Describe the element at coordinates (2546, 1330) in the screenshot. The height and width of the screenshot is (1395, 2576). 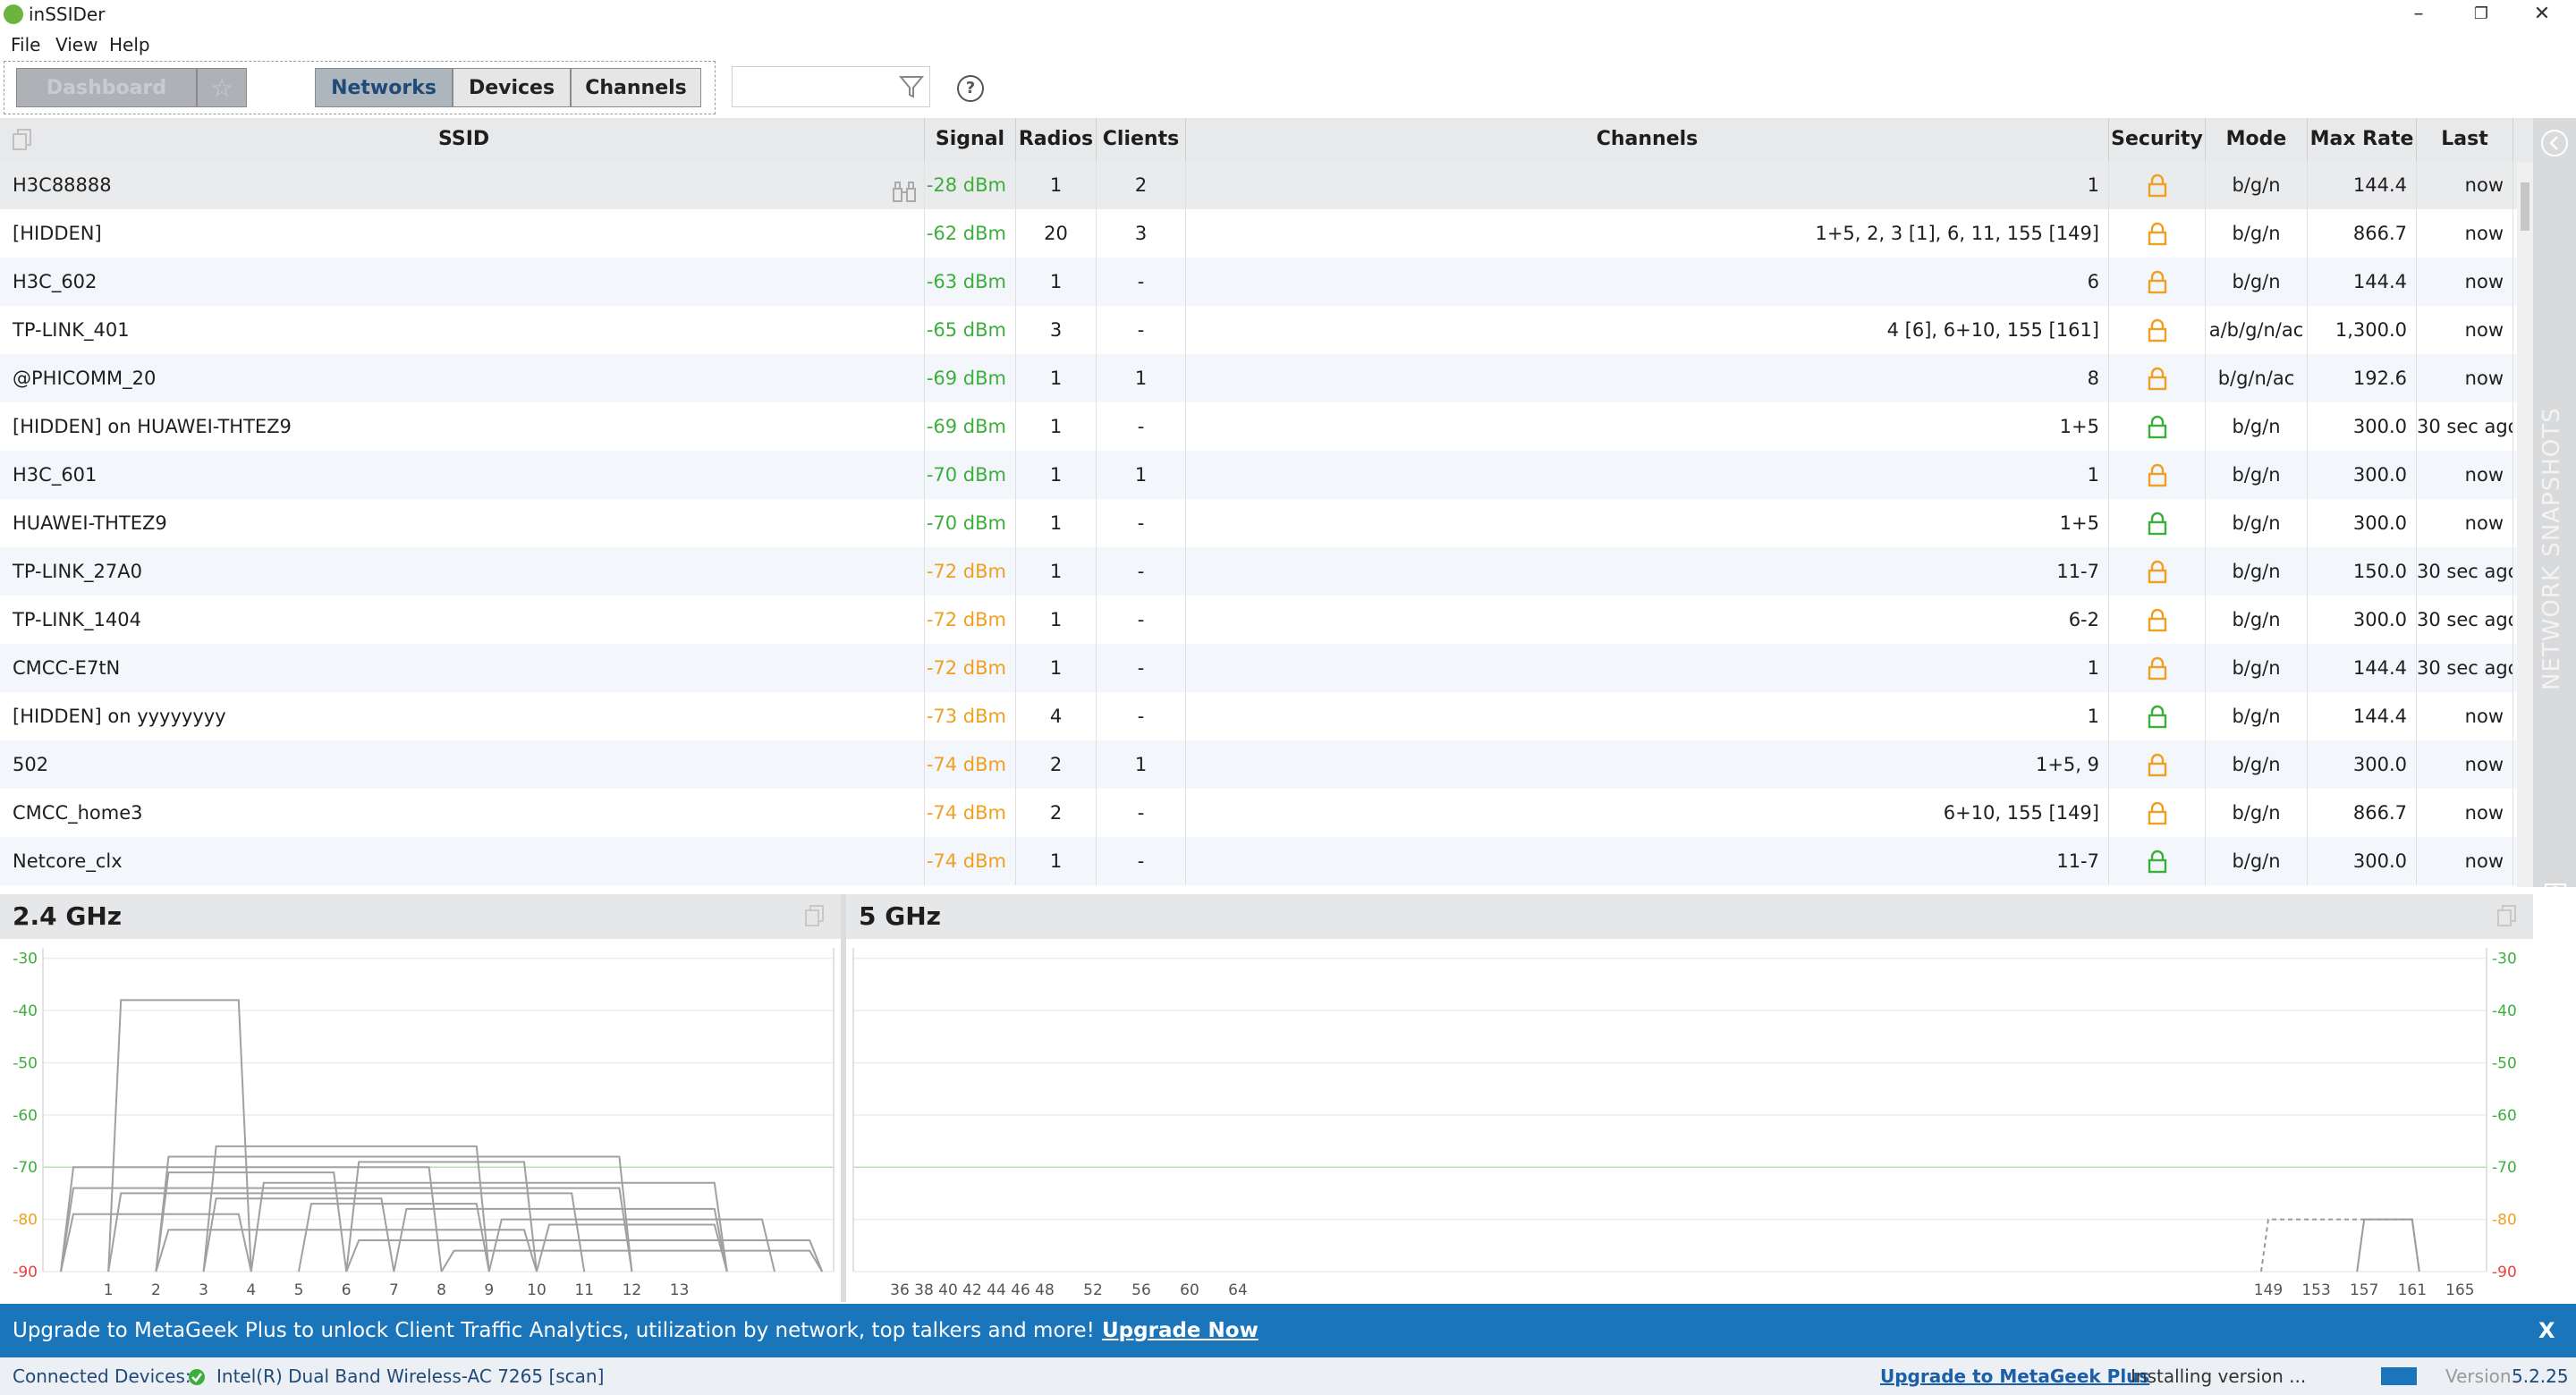
I see `banner-close-button: X` at that location.